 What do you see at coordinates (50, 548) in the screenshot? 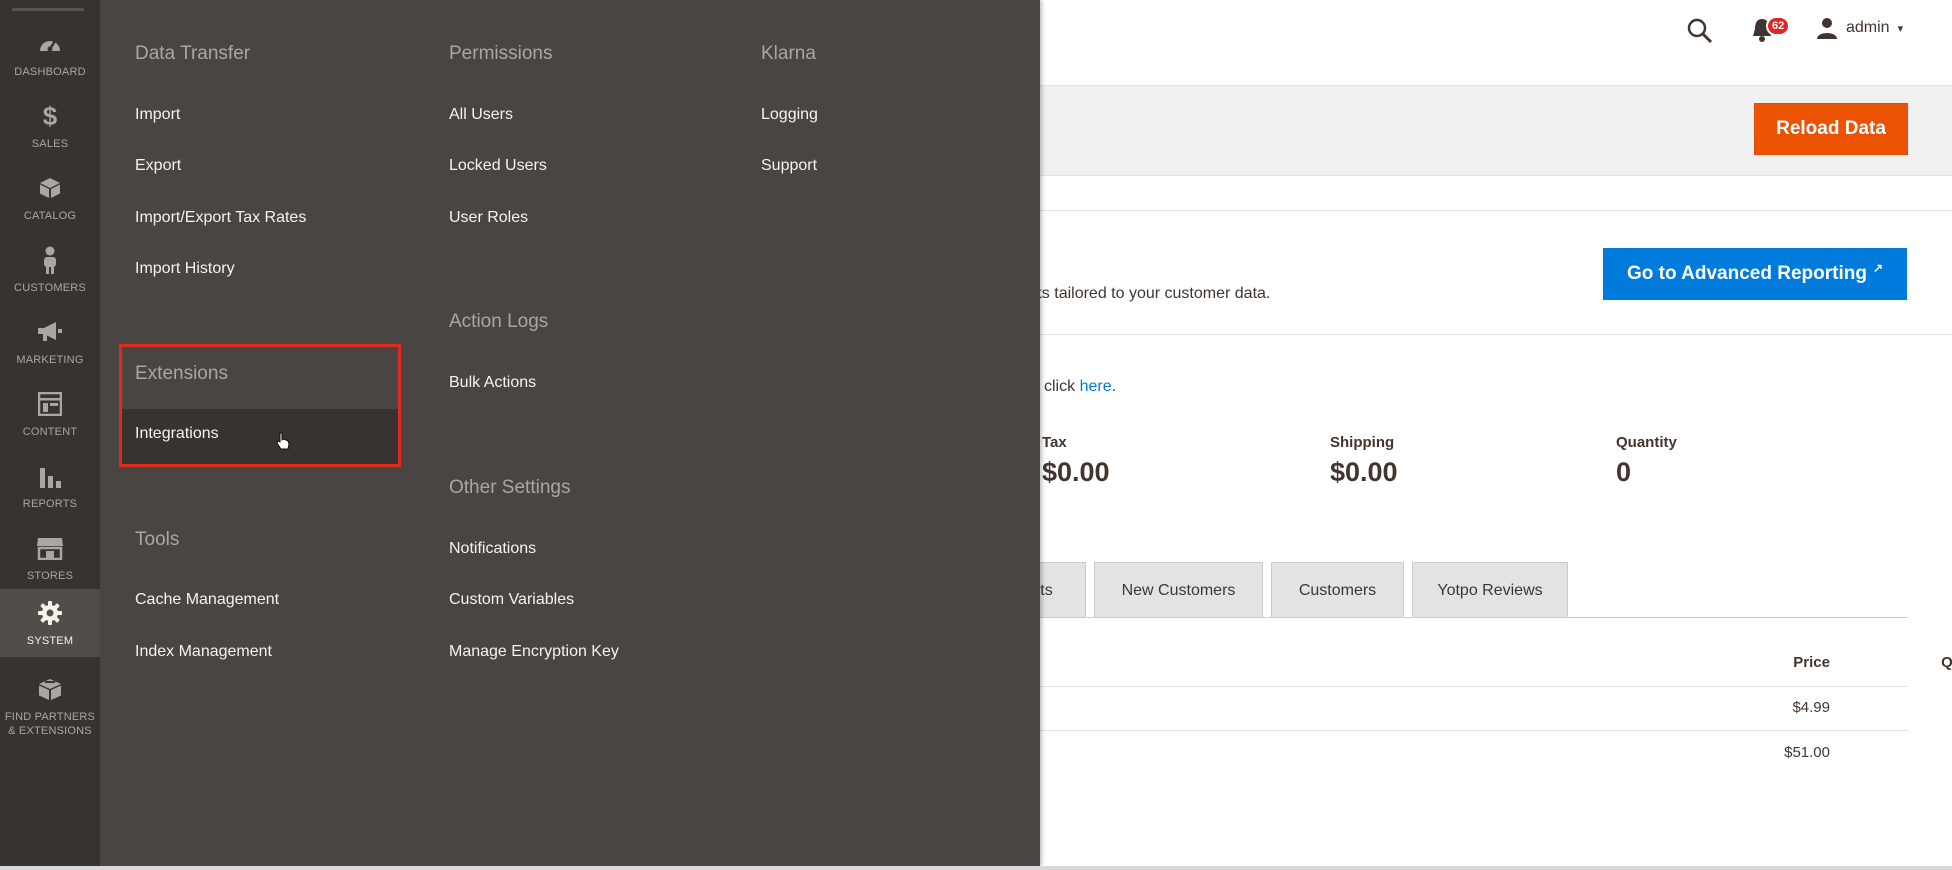
I see `storefront-icon` at bounding box center [50, 548].